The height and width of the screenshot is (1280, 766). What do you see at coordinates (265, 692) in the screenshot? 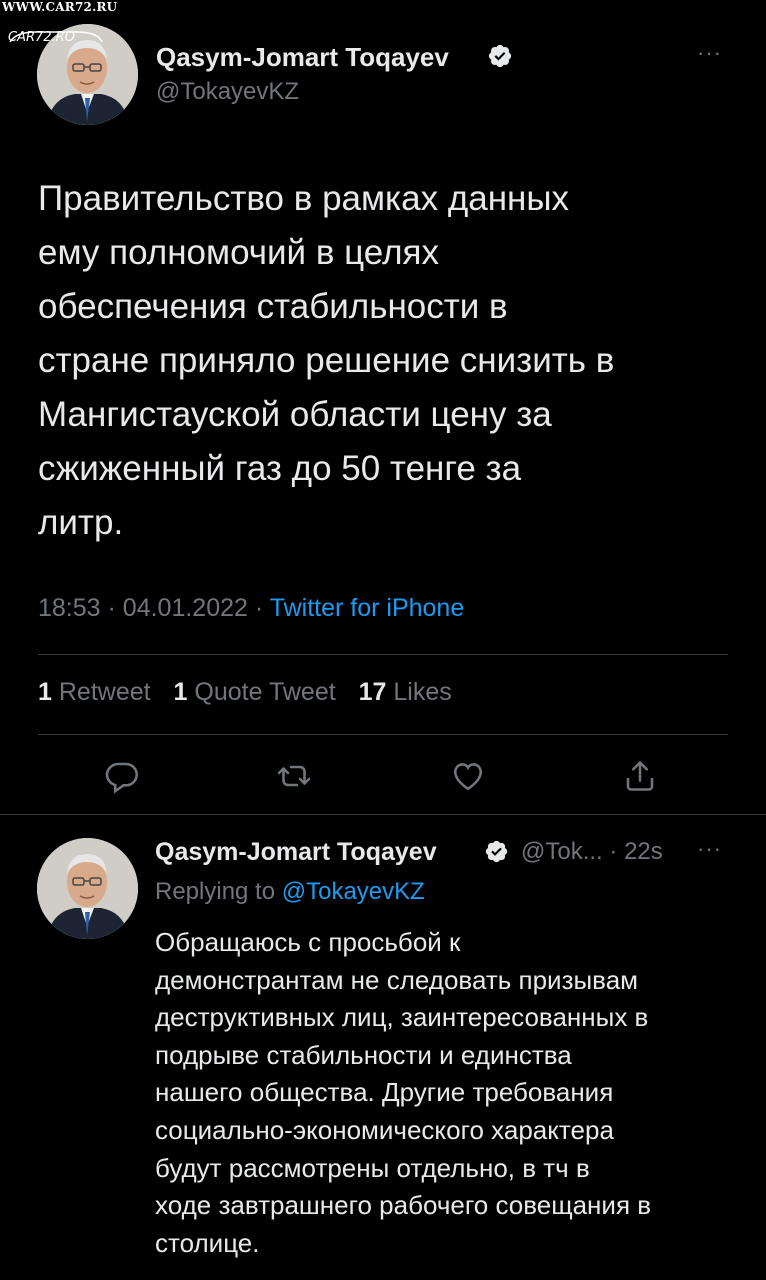
I see `quotes-label: Quote Tweet` at bounding box center [265, 692].